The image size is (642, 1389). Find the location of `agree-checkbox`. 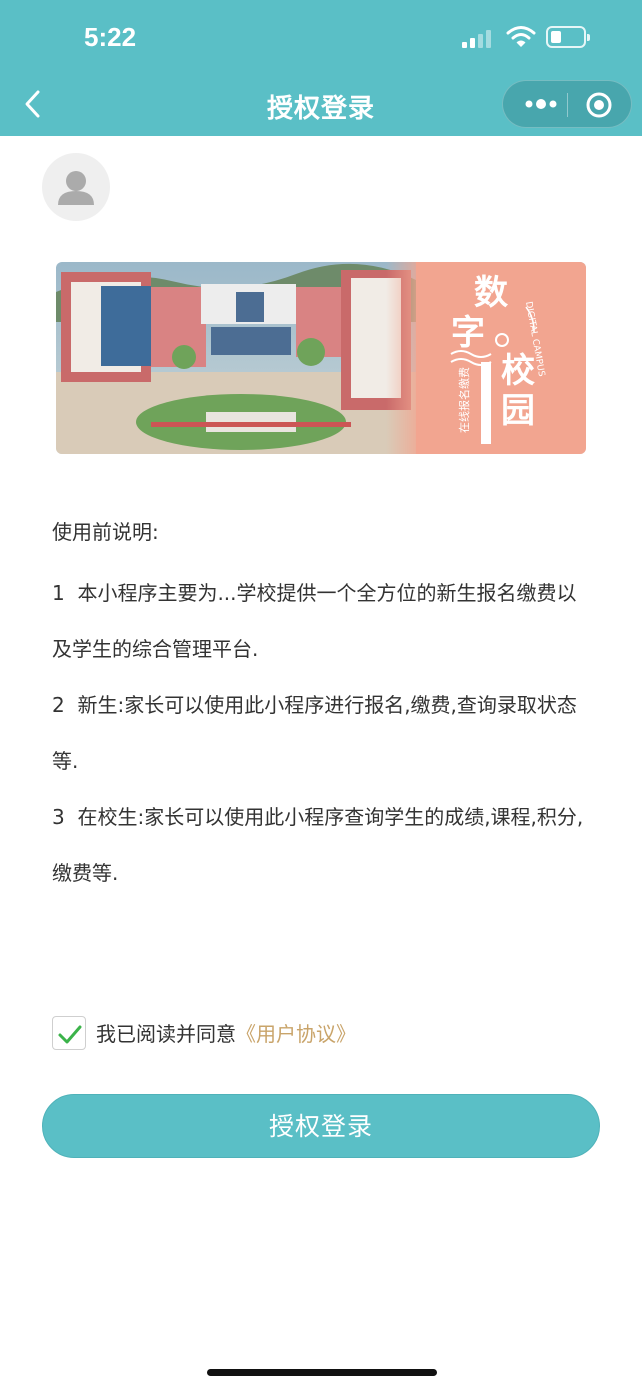

agree-checkbox is located at coordinates (69, 1033).